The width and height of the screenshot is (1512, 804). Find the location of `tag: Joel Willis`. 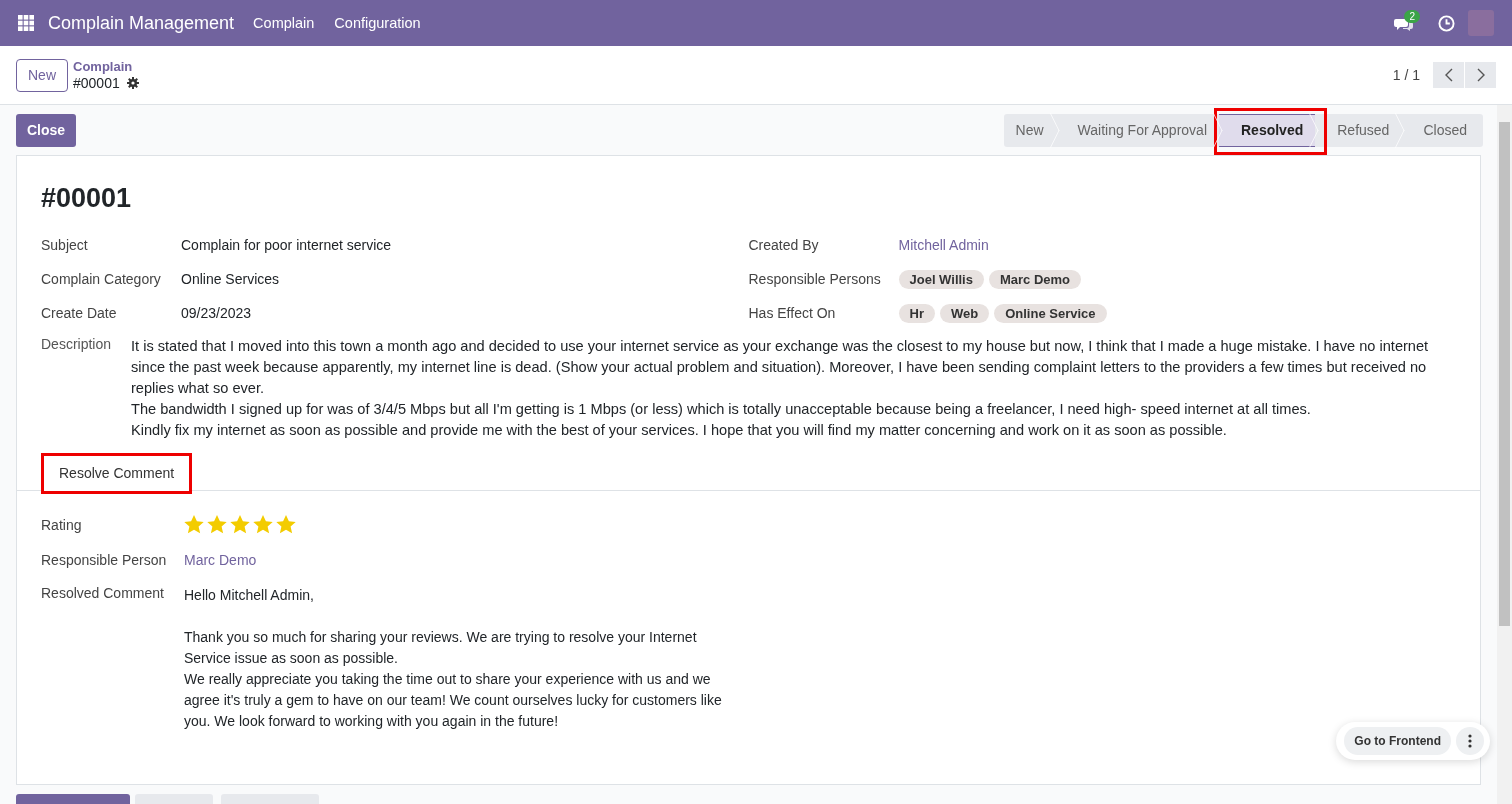

tag: Joel Willis is located at coordinates (941, 279).